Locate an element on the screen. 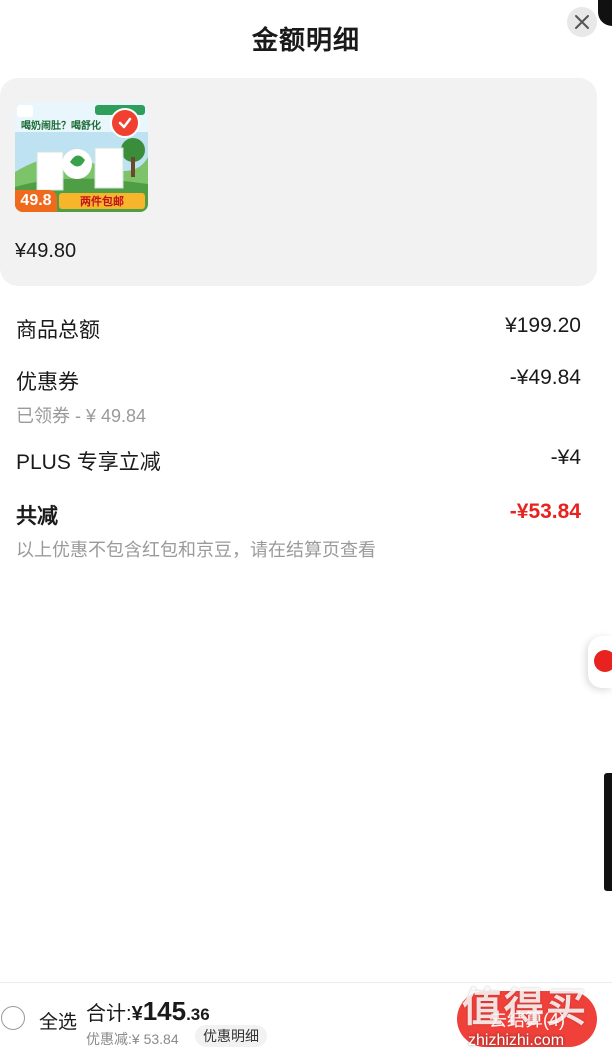 The image size is (612, 1058). close-button is located at coordinates (582, 22).